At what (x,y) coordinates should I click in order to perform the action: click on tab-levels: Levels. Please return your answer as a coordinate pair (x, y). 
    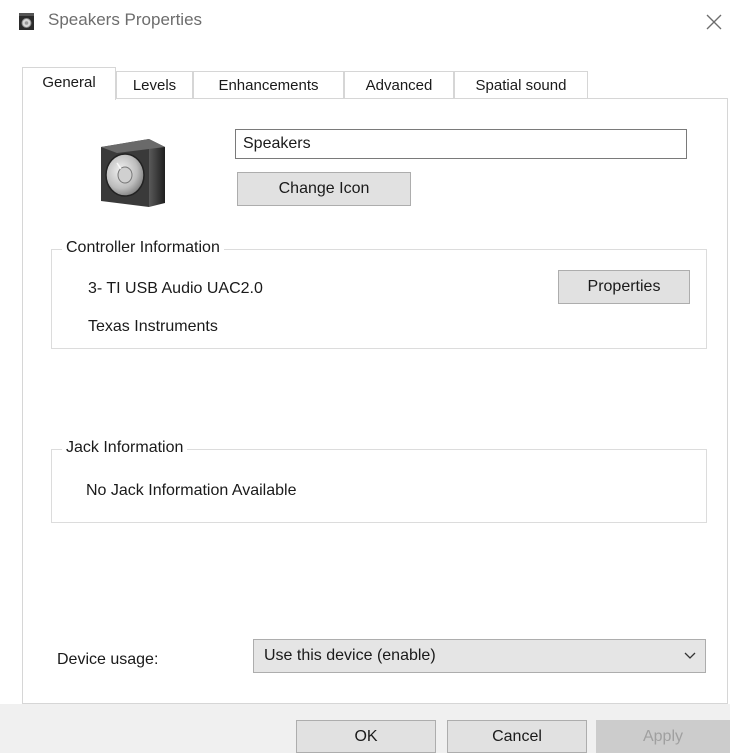
    Looking at the image, I should click on (154, 85).